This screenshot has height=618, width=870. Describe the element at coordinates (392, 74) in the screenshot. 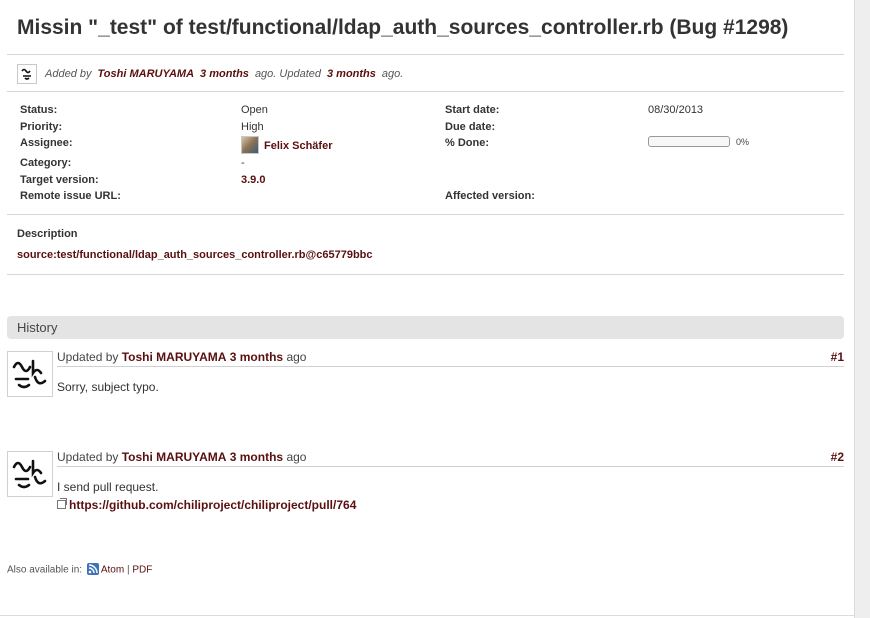

I see `ago-end: ago.` at that location.